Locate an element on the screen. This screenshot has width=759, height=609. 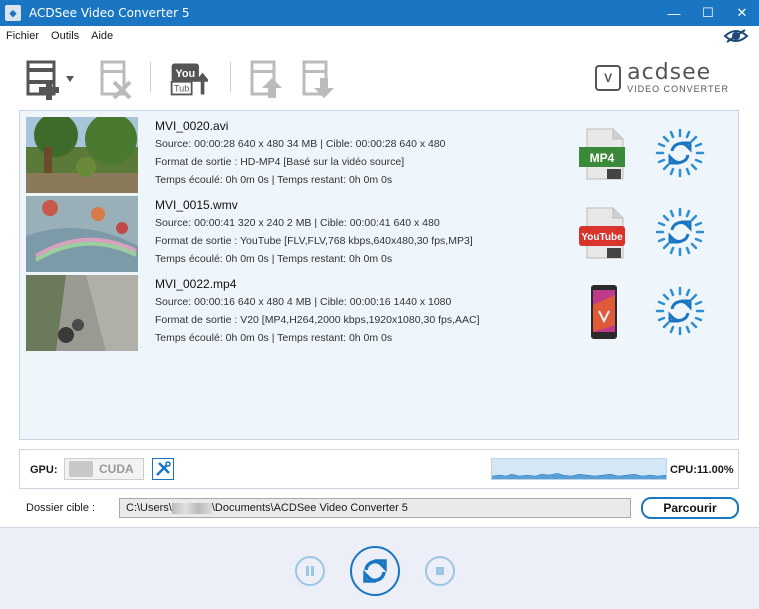
maximize-button: ☐ is located at coordinates (708, 13).